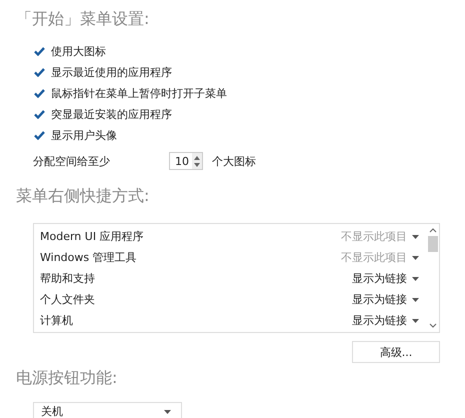  I want to click on checkbox-label: 显示最近使用的应用程序, so click(111, 72).